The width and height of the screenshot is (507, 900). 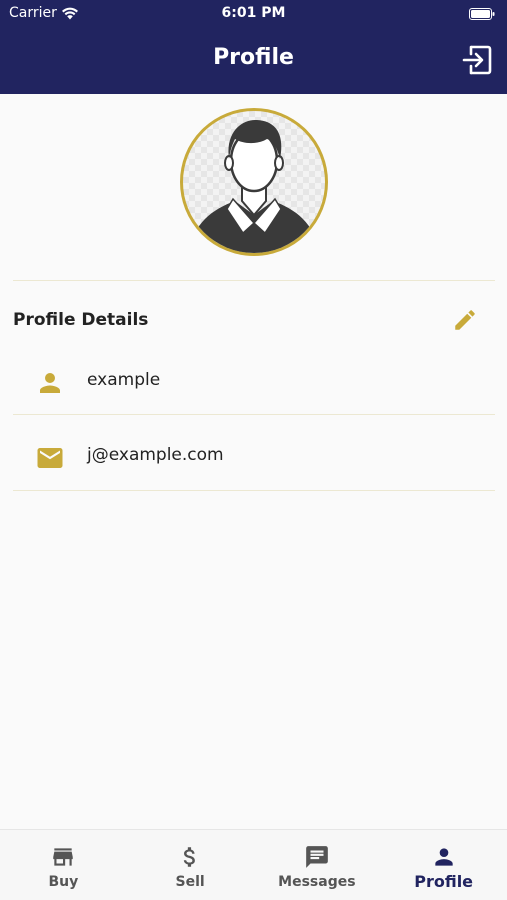 I want to click on edit-profile-button, so click(x=465, y=320).